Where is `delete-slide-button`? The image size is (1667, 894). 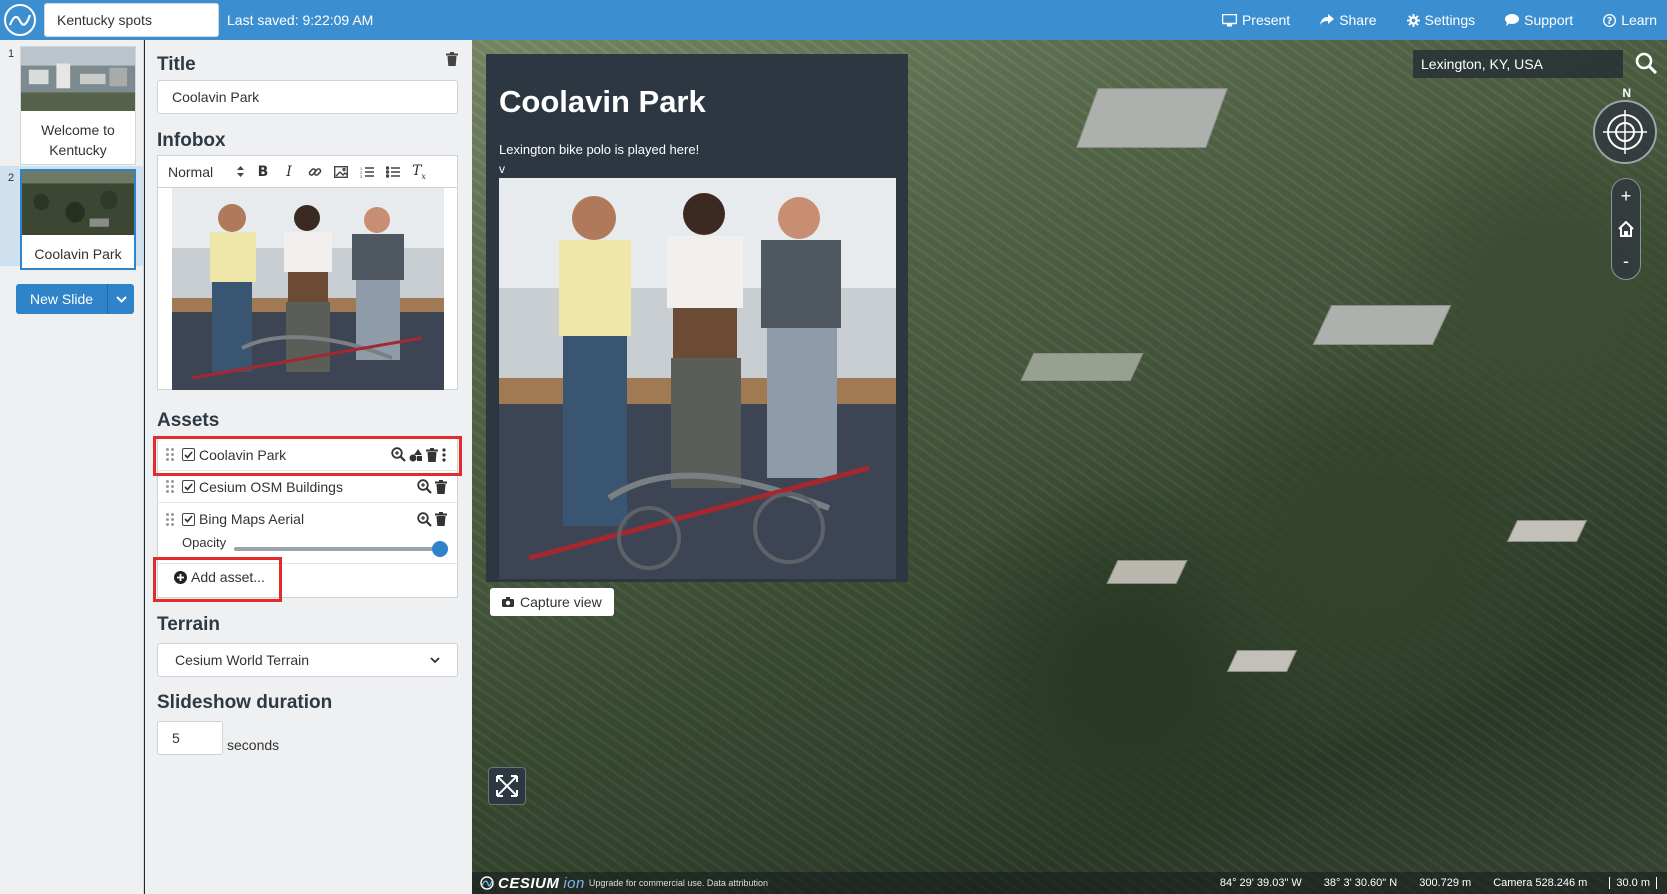
delete-slide-button is located at coordinates (452, 61).